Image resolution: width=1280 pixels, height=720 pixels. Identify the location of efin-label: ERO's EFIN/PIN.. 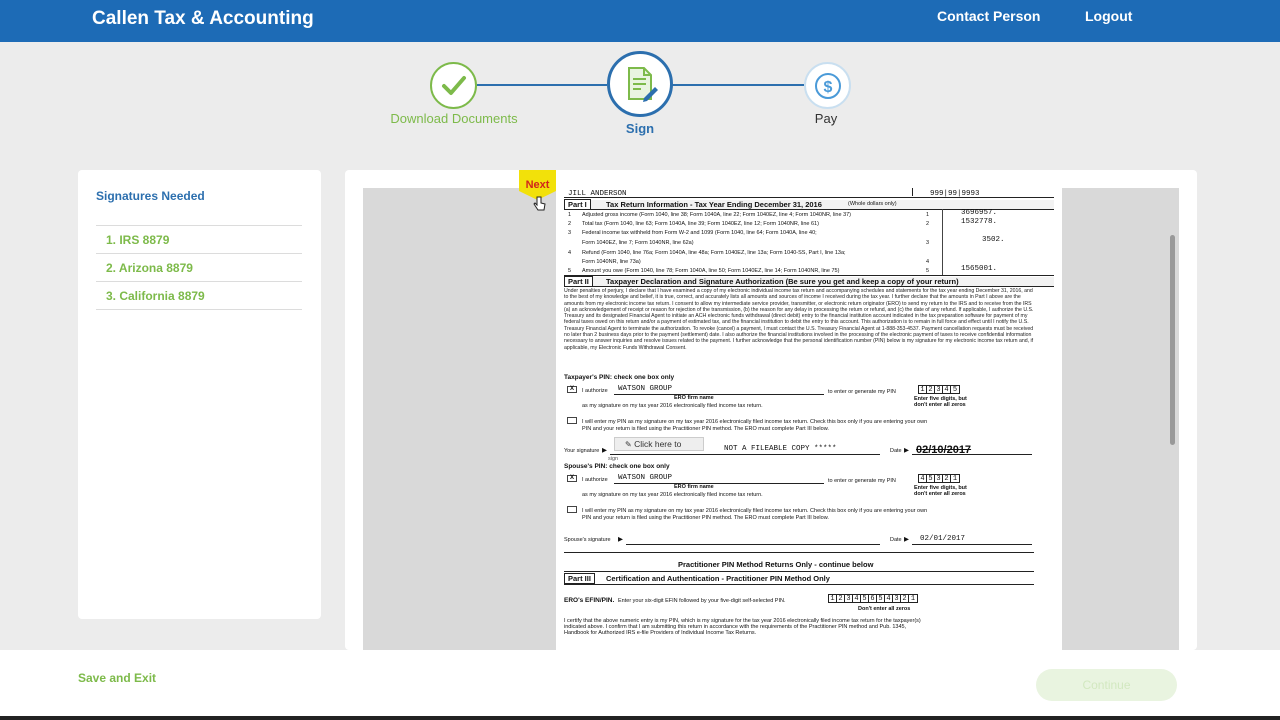
(589, 600).